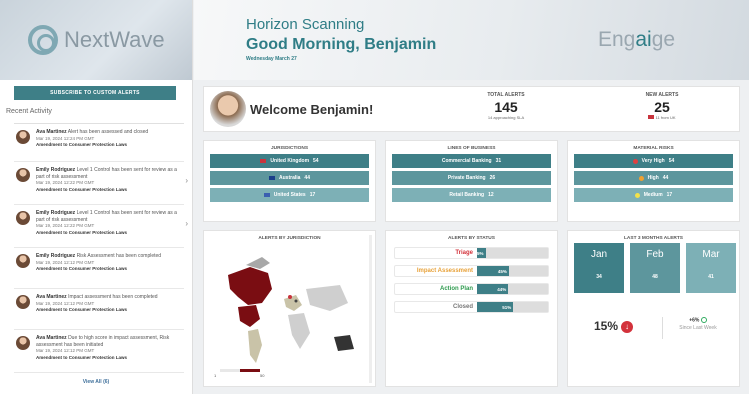 The height and width of the screenshot is (394, 749). I want to click on lob-pill: Commercial Banking 31, so click(471, 161).